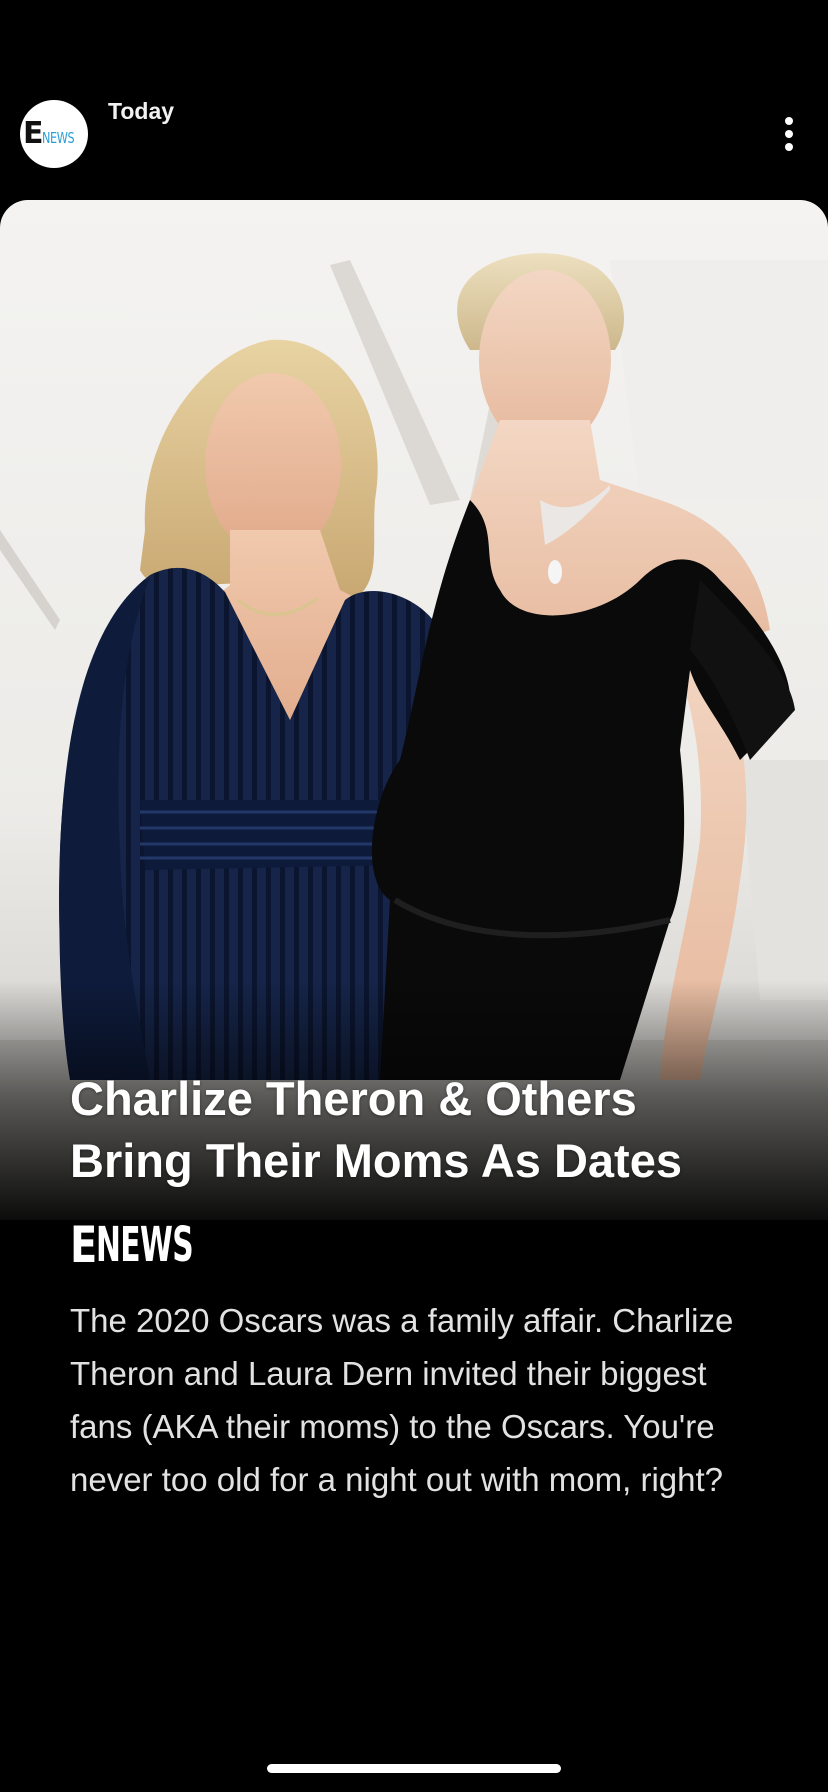  I want to click on story-header: E NEWS Today, so click(414, 100).